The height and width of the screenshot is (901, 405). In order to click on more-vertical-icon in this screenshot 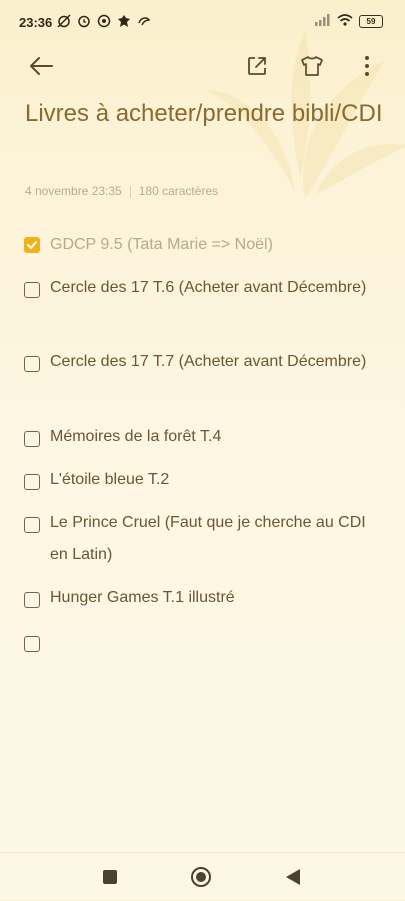, I will do `click(367, 66)`.